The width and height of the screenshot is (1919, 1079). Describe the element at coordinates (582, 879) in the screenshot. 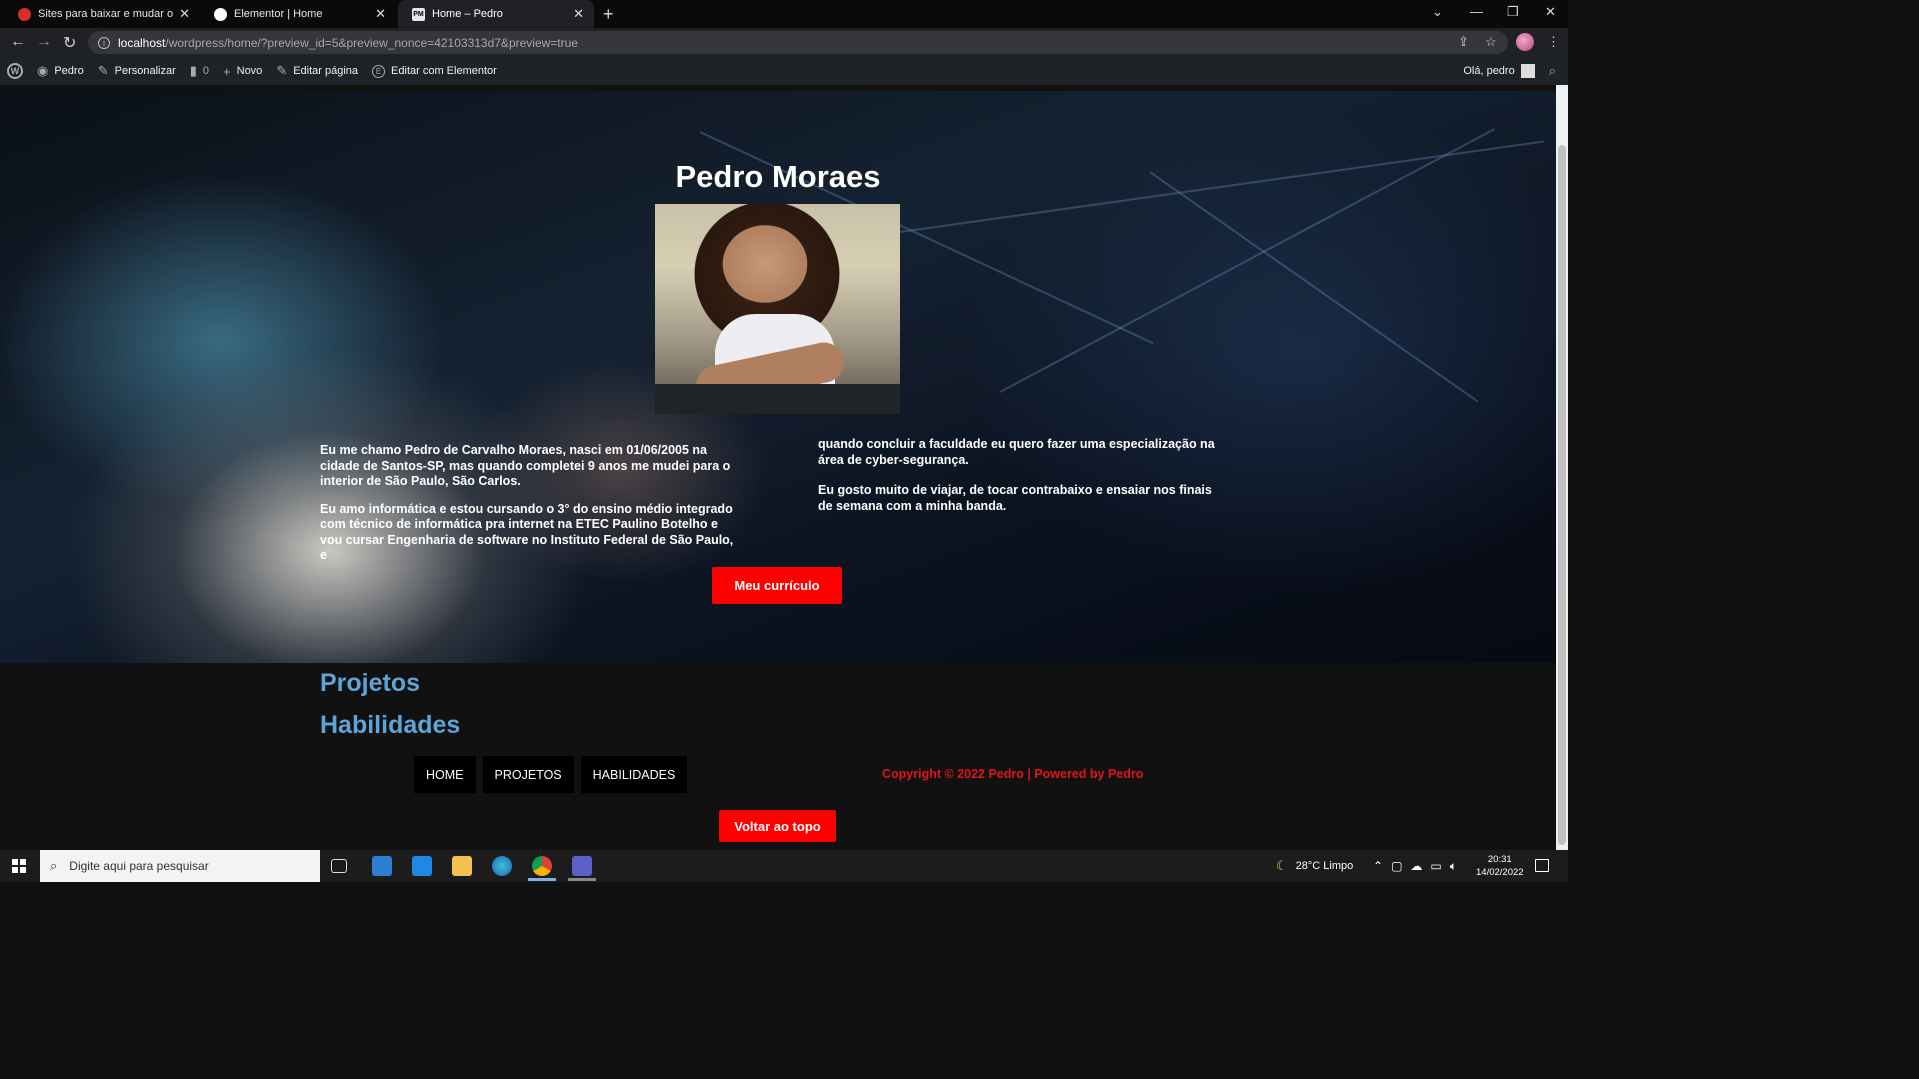

I see `open-app-indicator` at that location.